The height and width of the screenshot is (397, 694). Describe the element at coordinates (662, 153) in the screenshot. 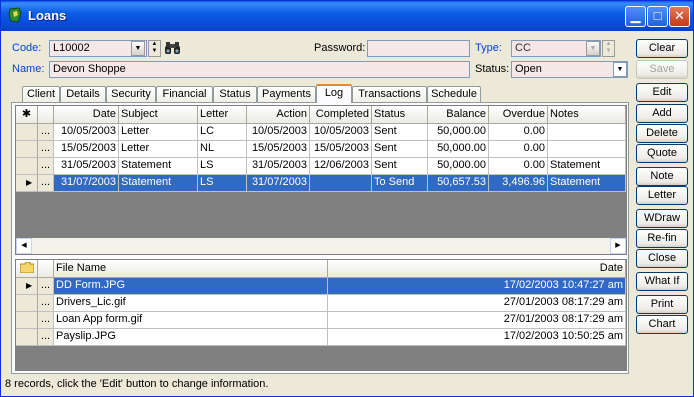

I see `quote-button: Quote` at that location.